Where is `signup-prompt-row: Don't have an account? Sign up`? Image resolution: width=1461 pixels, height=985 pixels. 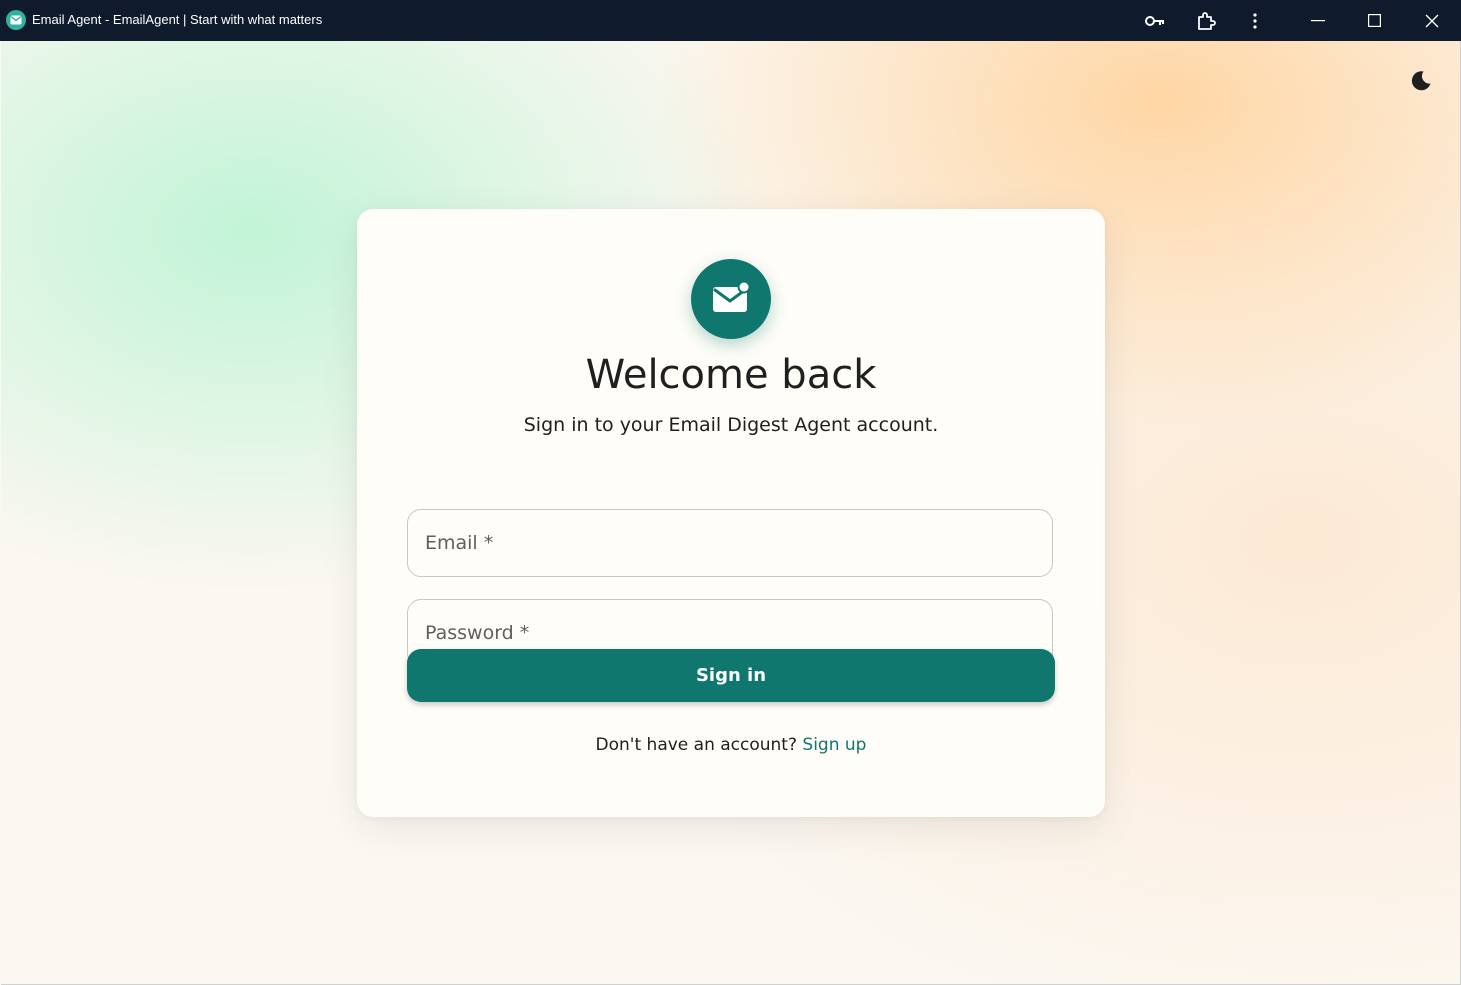
signup-prompt-row: Don't have an account? Sign up is located at coordinates (731, 745).